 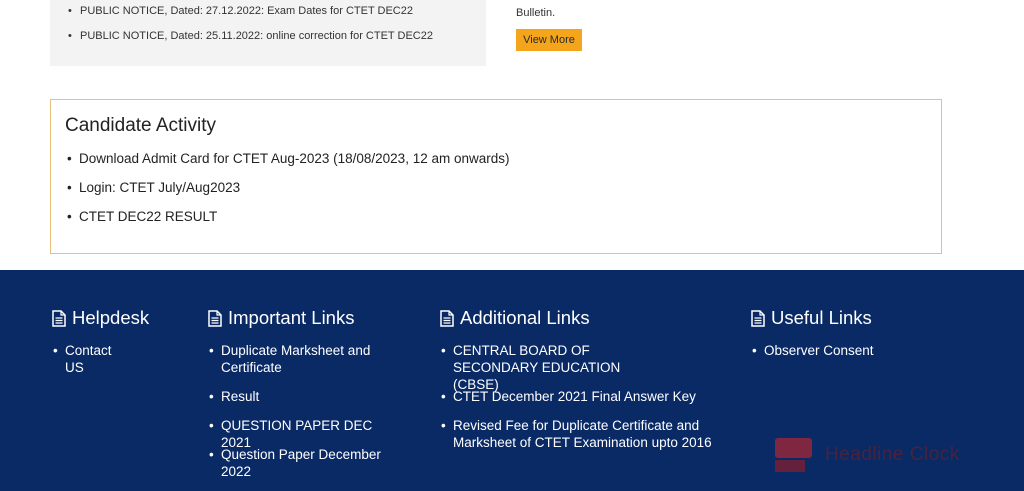 I want to click on footer-heading-useful-links: Useful Links, so click(x=811, y=318).